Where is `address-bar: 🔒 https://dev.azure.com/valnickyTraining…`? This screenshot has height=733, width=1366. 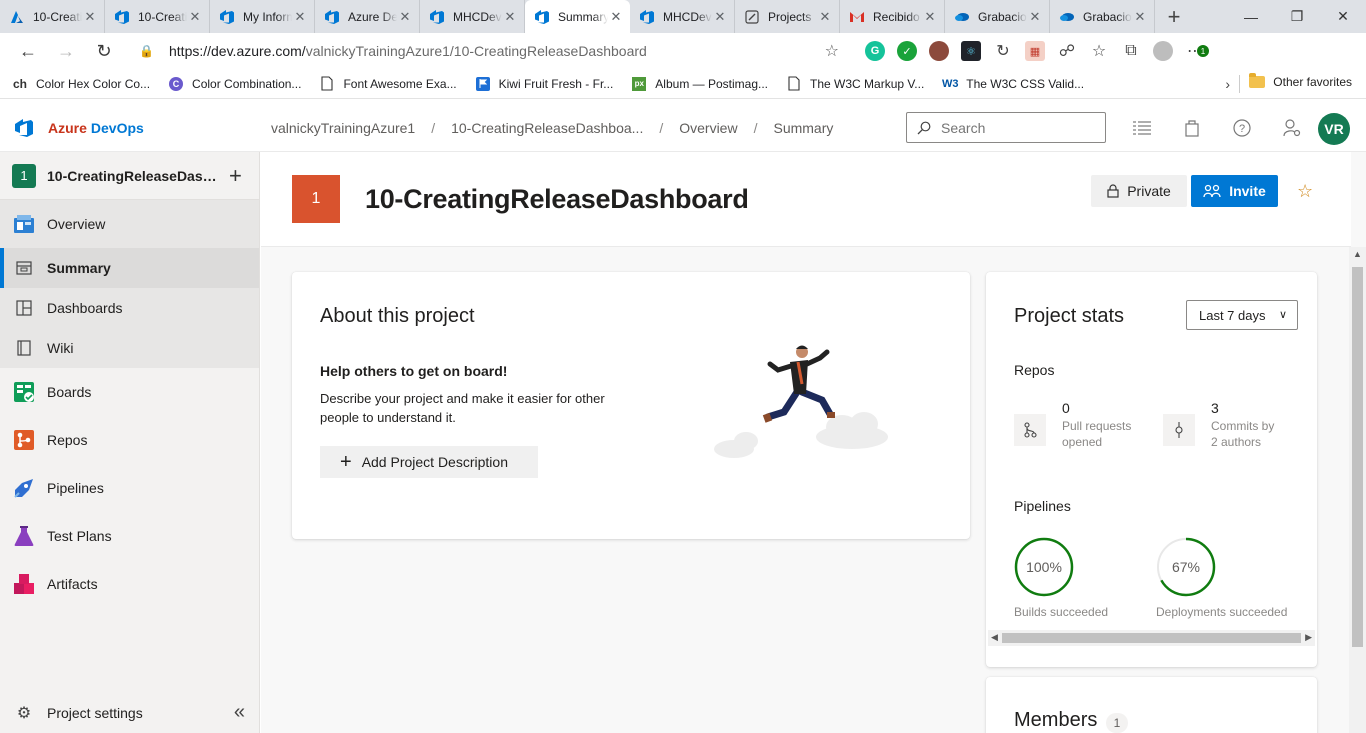 address-bar: 🔒 https://dev.azure.com/valnickyTraining… is located at coordinates (489, 51).